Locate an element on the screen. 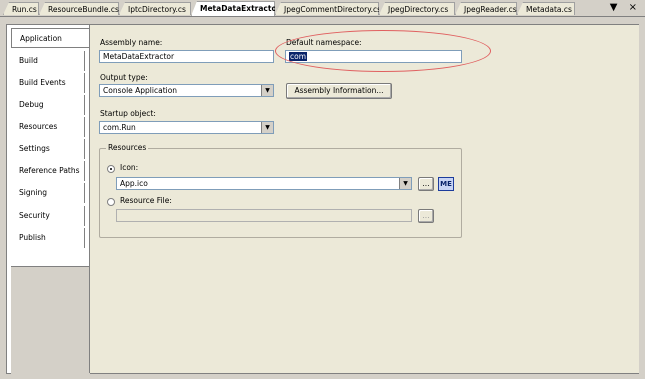 The image size is (645, 379). icon-select: App.ico ▼ is located at coordinates (264, 183).